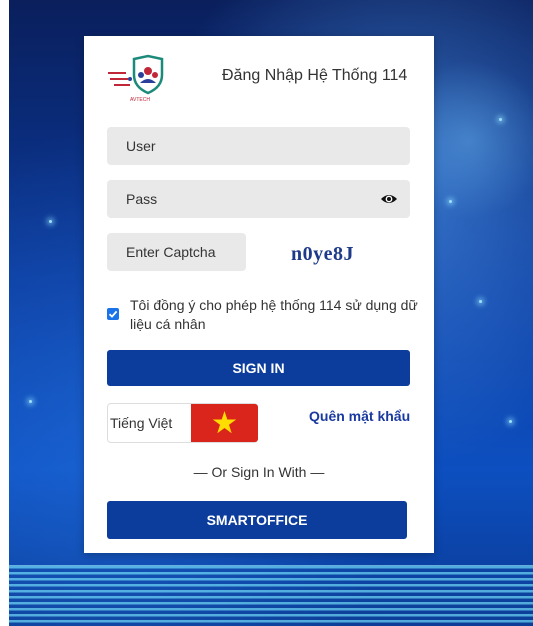 The width and height of the screenshot is (533, 626). What do you see at coordinates (258, 146) in the screenshot?
I see `username-input: User` at bounding box center [258, 146].